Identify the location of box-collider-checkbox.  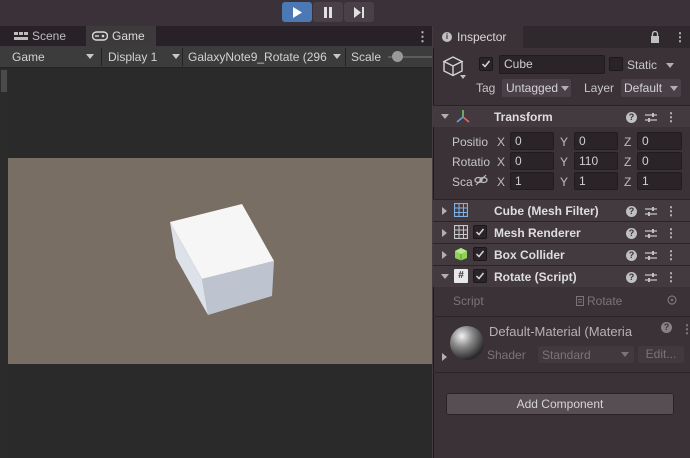
(480, 254).